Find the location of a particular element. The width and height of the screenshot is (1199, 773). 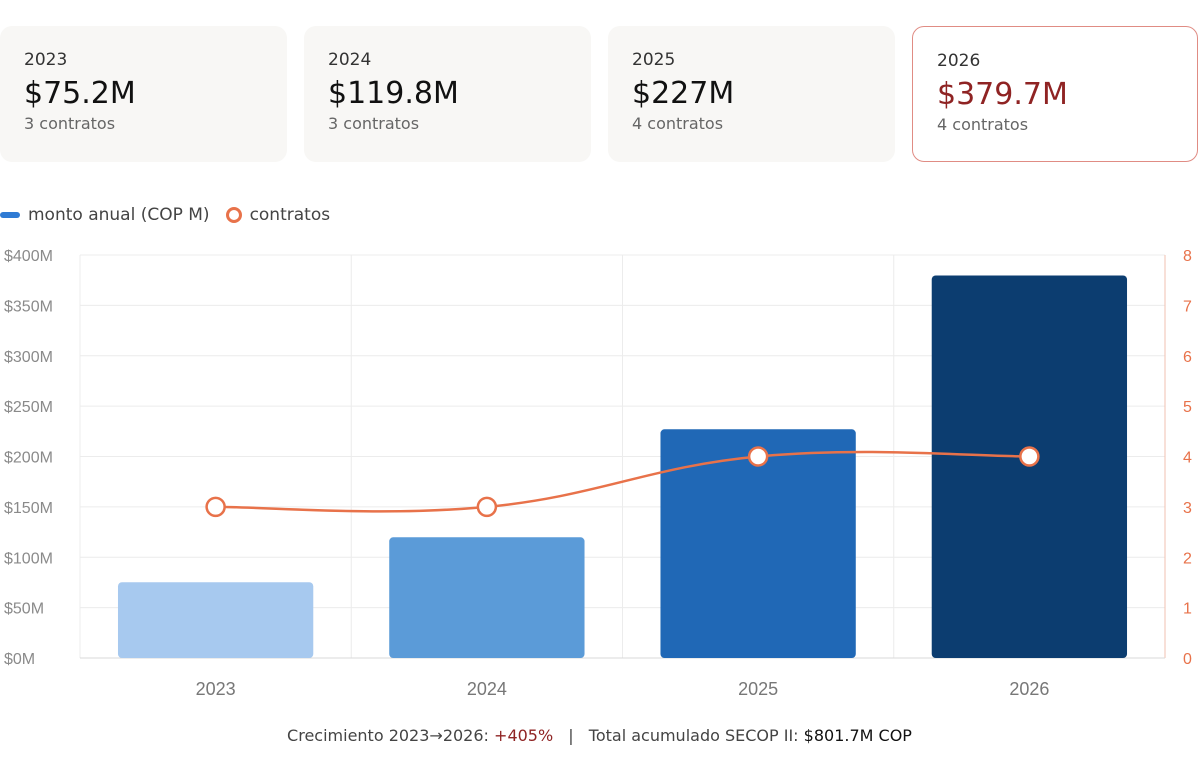

x-tick-label: 2023 is located at coordinates (216, 689).